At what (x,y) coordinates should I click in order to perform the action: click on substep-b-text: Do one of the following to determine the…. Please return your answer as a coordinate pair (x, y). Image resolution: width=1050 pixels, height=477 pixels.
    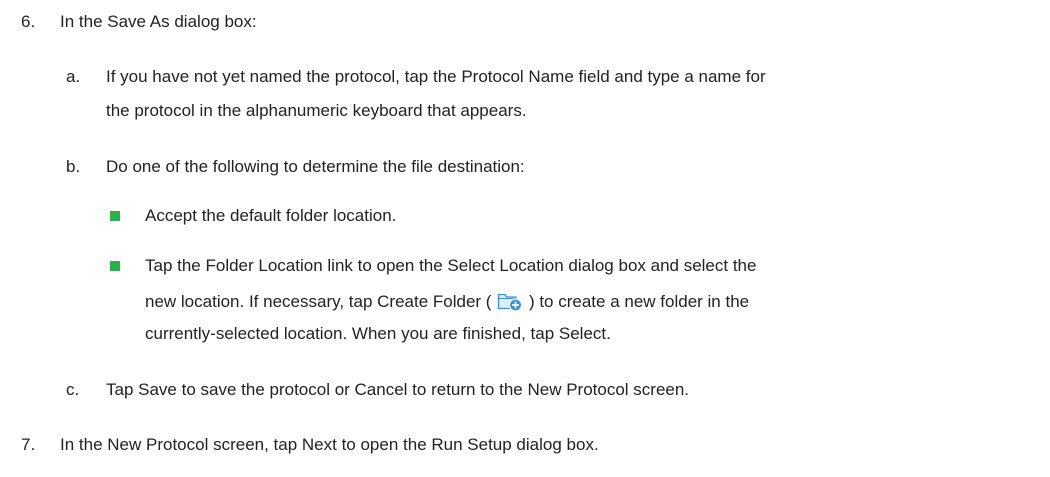
    Looking at the image, I should click on (315, 166).